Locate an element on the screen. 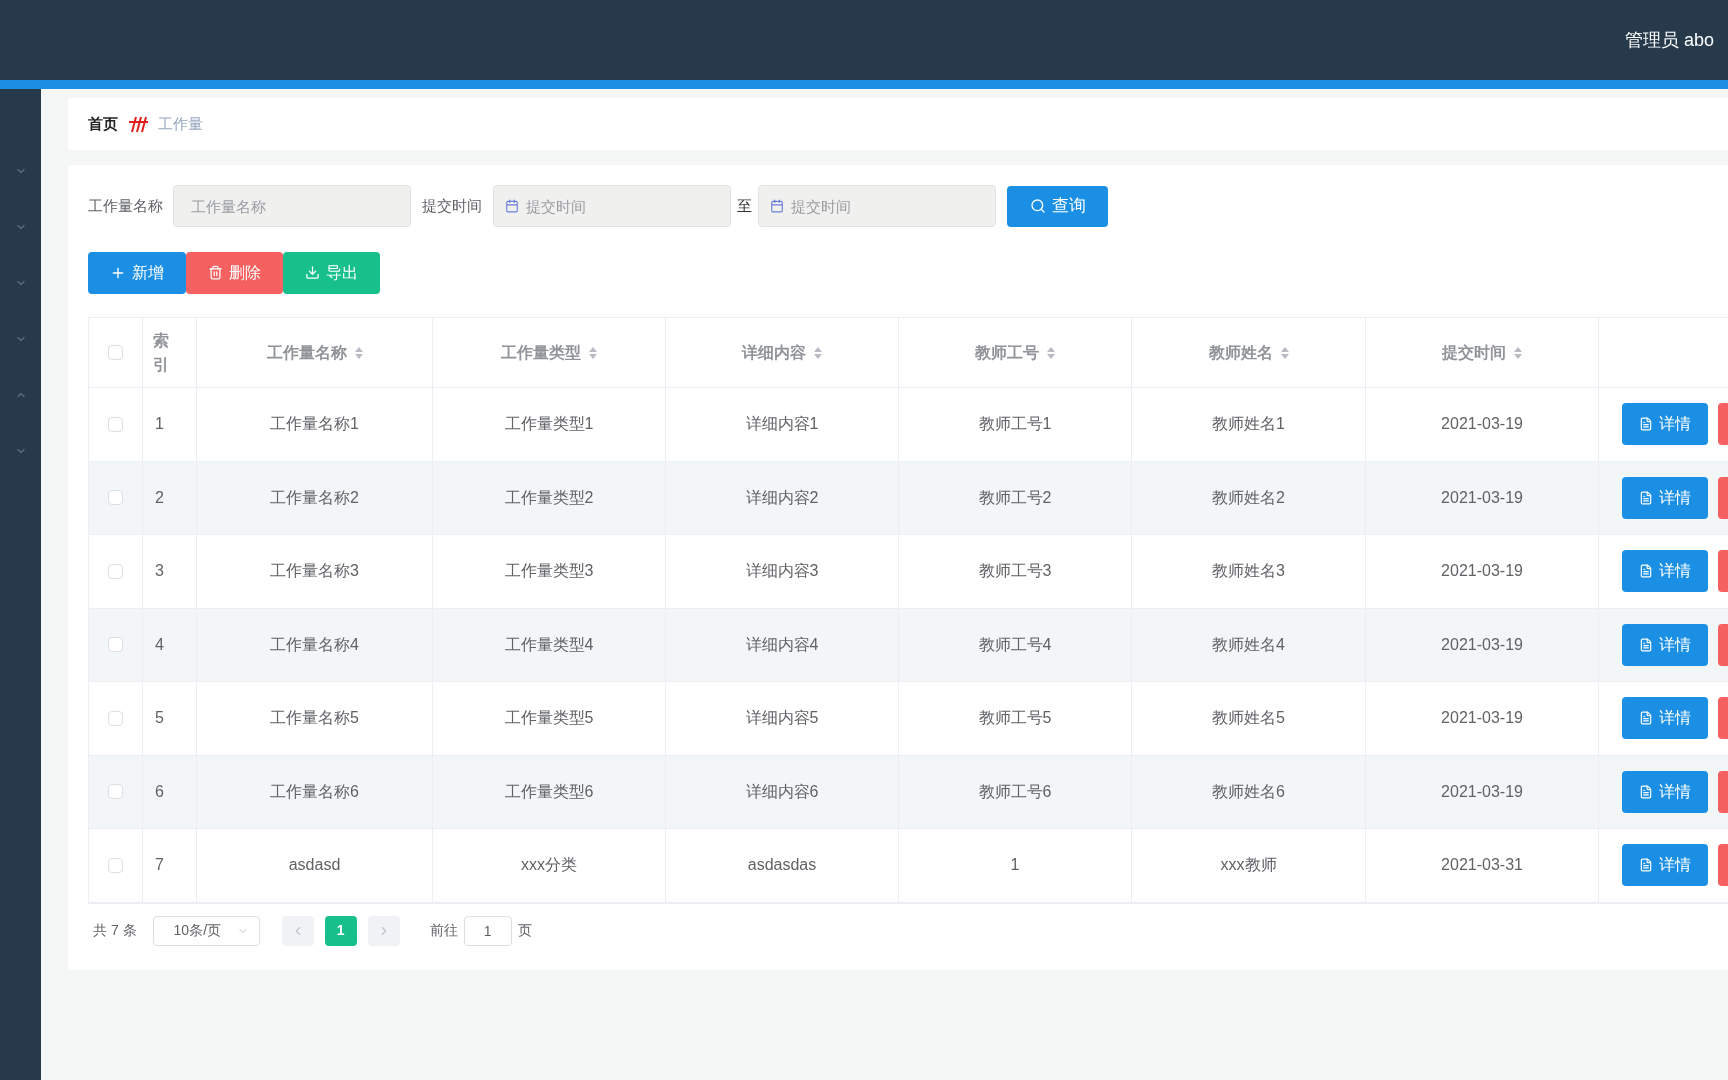 This screenshot has height=1080, width=1728. page-input-field: 1 is located at coordinates (487, 930).